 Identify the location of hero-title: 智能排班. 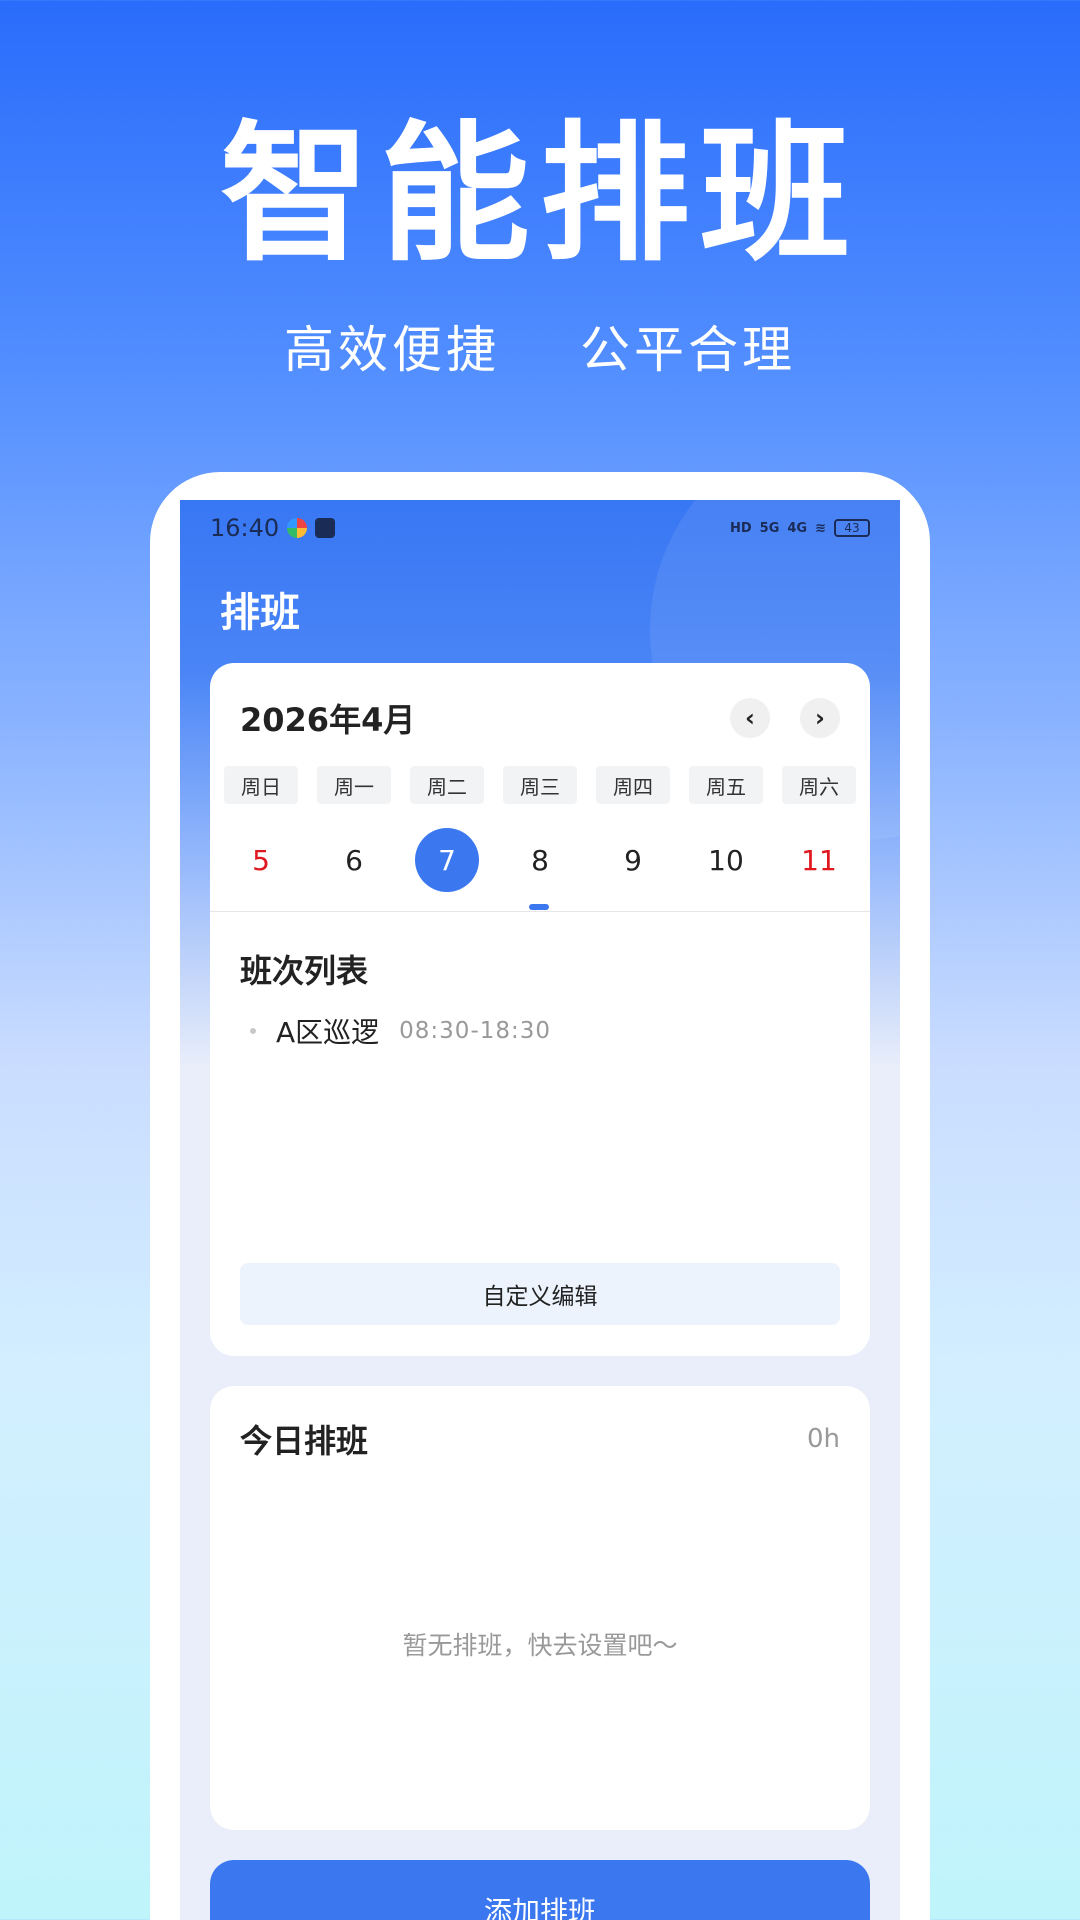
(539, 195).